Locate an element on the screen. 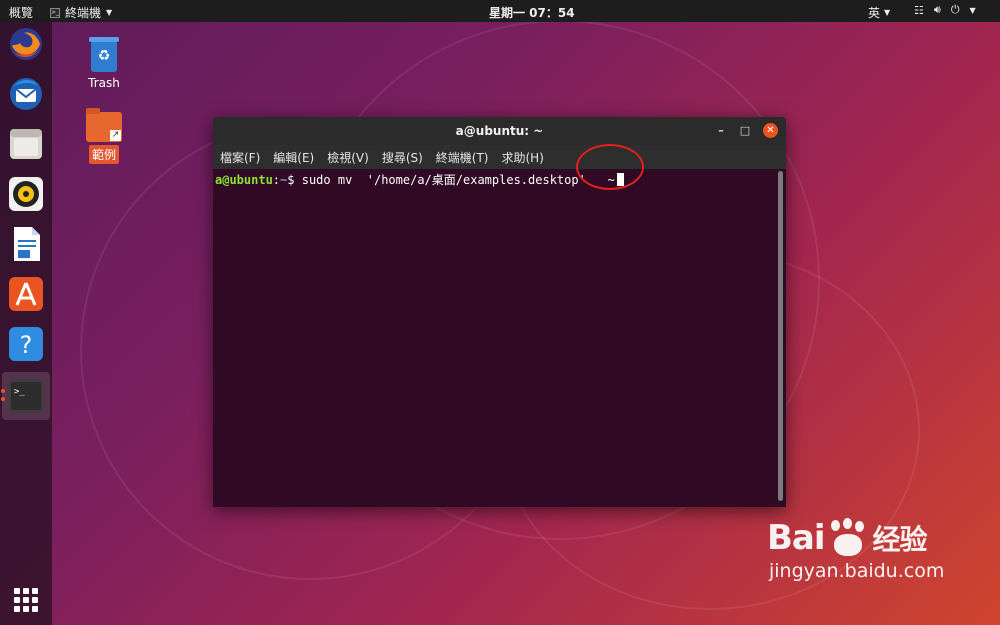 This screenshot has height=625, width=1000. terminal-menubar: 檔案(F) 編輯(E) 檢視(V) 搜尋(S) 終端機(T) 求助(H) is located at coordinates (499, 157).